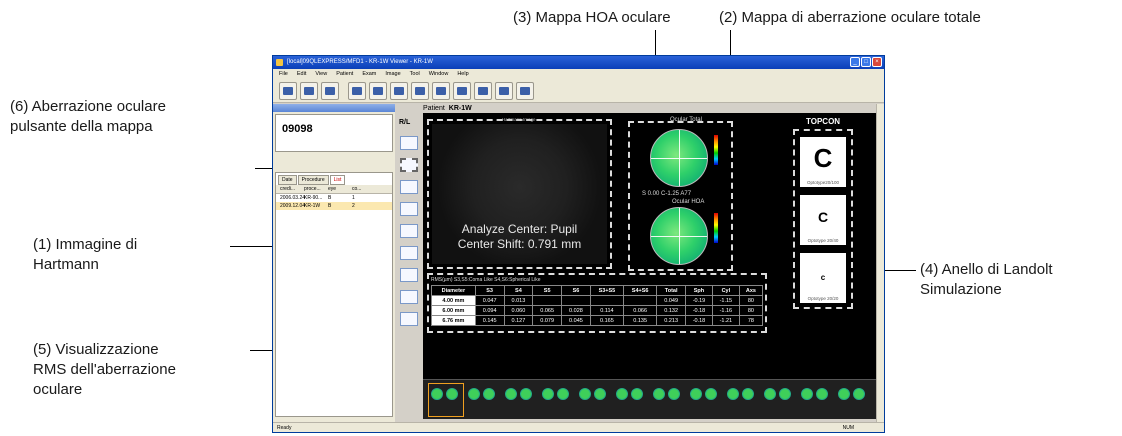 The image size is (1122, 436). Describe the element at coordinates (321, 74) in the screenshot. I see `menu-view: View` at that location.